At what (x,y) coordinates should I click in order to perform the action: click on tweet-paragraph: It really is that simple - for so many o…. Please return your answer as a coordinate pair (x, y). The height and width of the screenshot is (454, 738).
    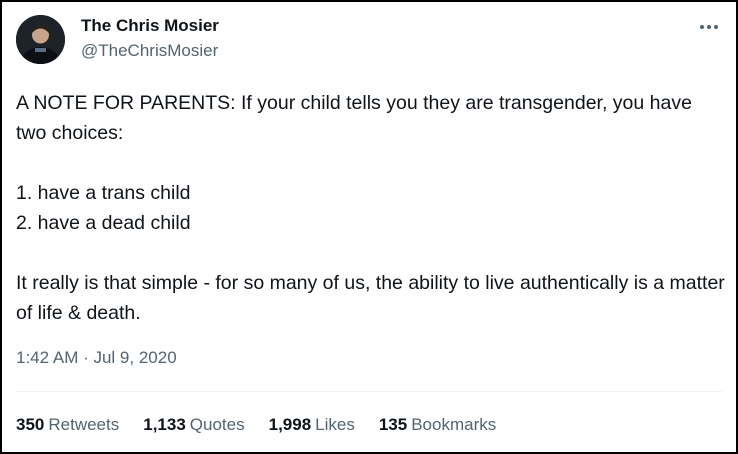
    Looking at the image, I should click on (370, 298).